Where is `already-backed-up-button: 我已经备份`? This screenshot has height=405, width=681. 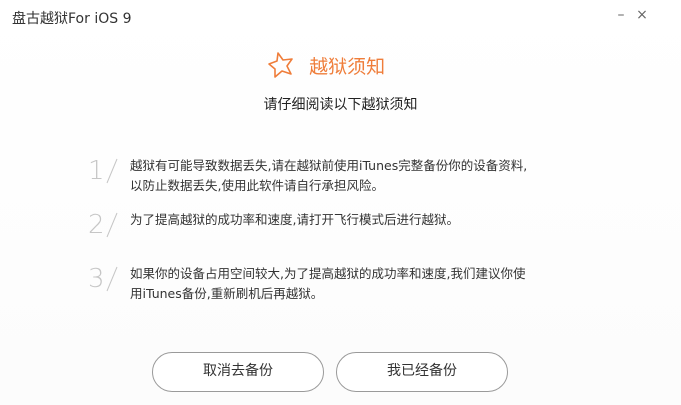
already-backed-up-button: 我已经备份 is located at coordinates (422, 372).